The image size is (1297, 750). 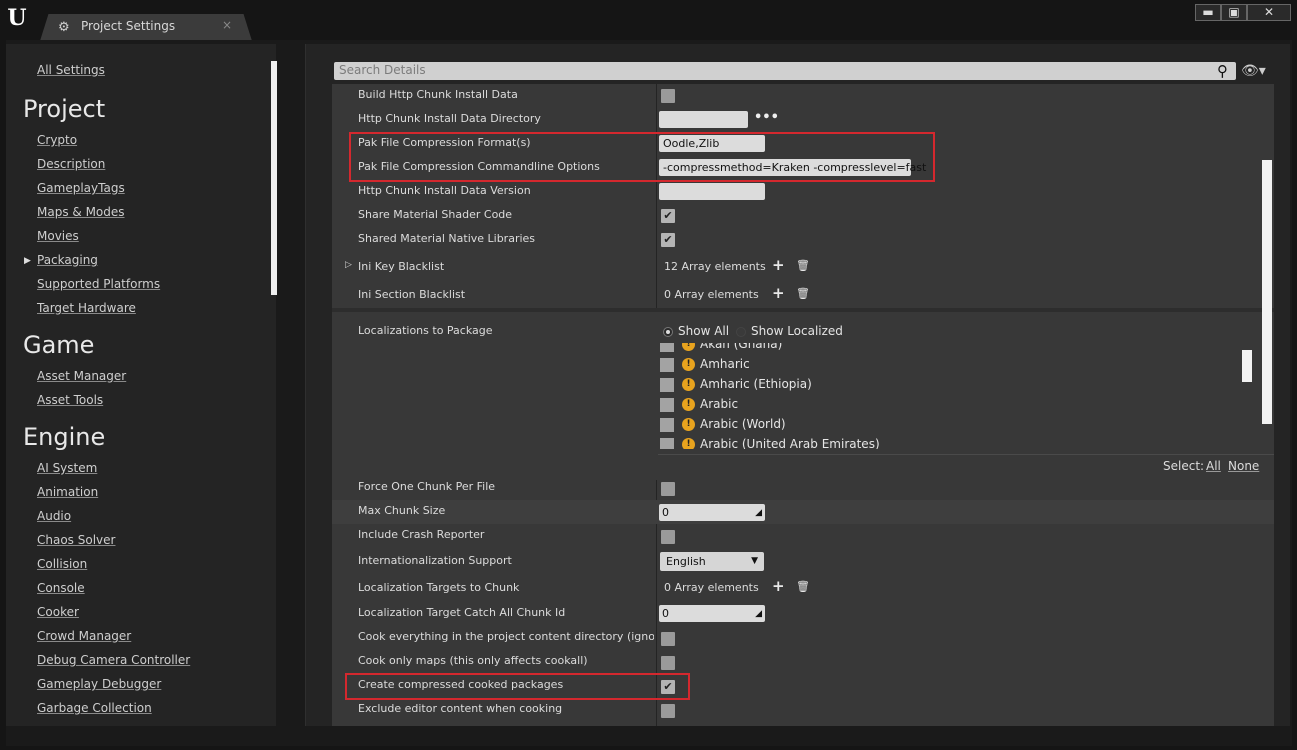 I want to click on browse-dots-icon: •••, so click(x=766, y=117).